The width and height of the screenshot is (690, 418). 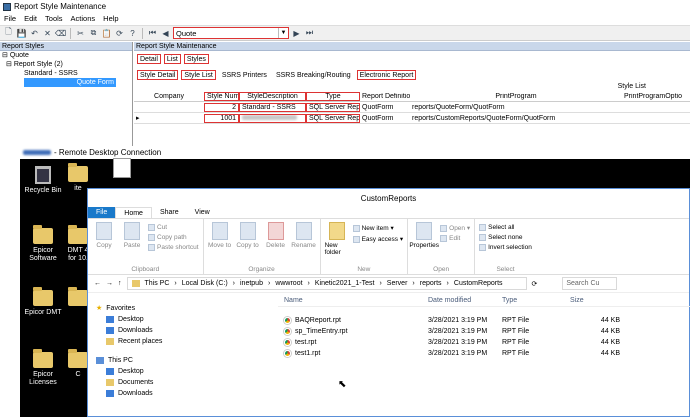 I want to click on tab-style-list: Style List, so click(x=198, y=75).